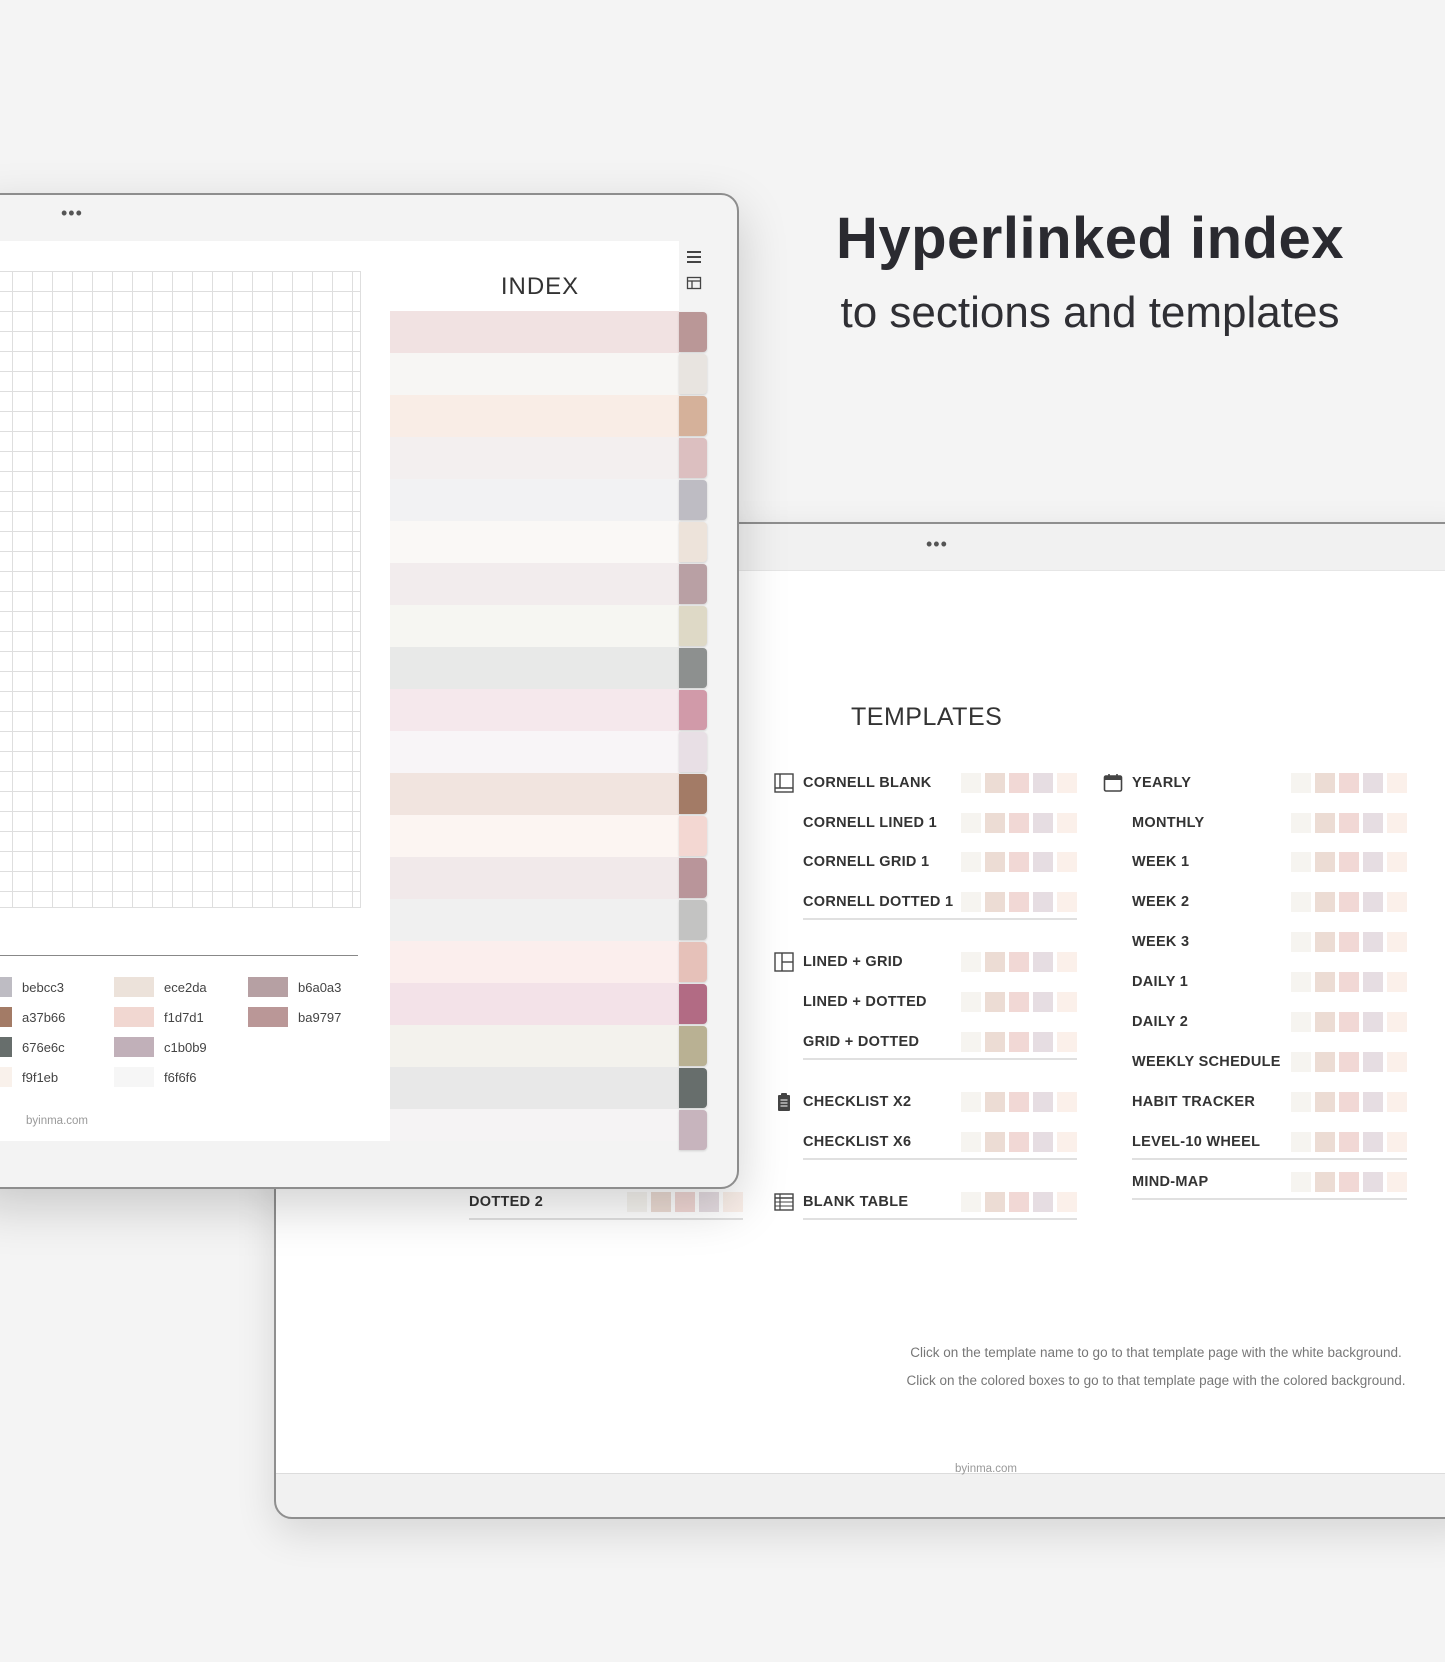 This screenshot has width=1445, height=1662. Describe the element at coordinates (880, 1042) in the screenshot. I see `template-link: GRID + DOTTED` at that location.